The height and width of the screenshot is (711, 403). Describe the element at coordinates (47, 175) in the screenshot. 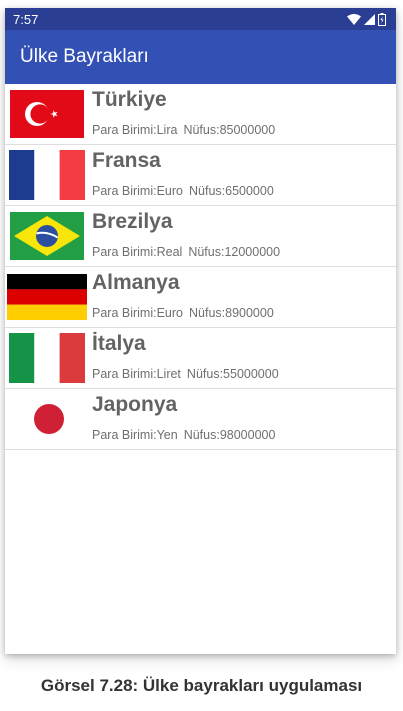

I see `france-flag-icon` at that location.